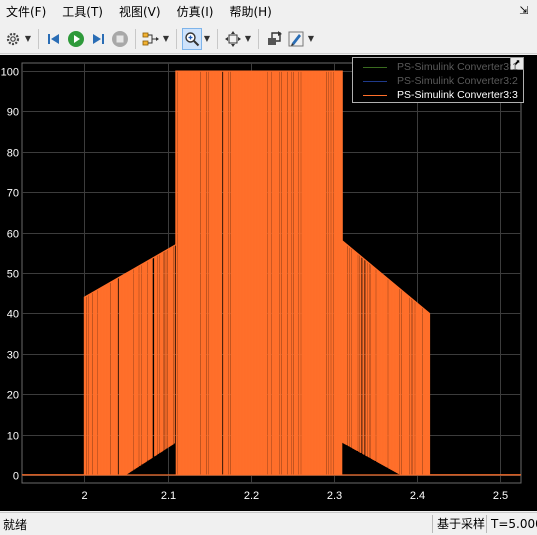  What do you see at coordinates (98, 39) in the screenshot?
I see `step-forward-icon` at bounding box center [98, 39].